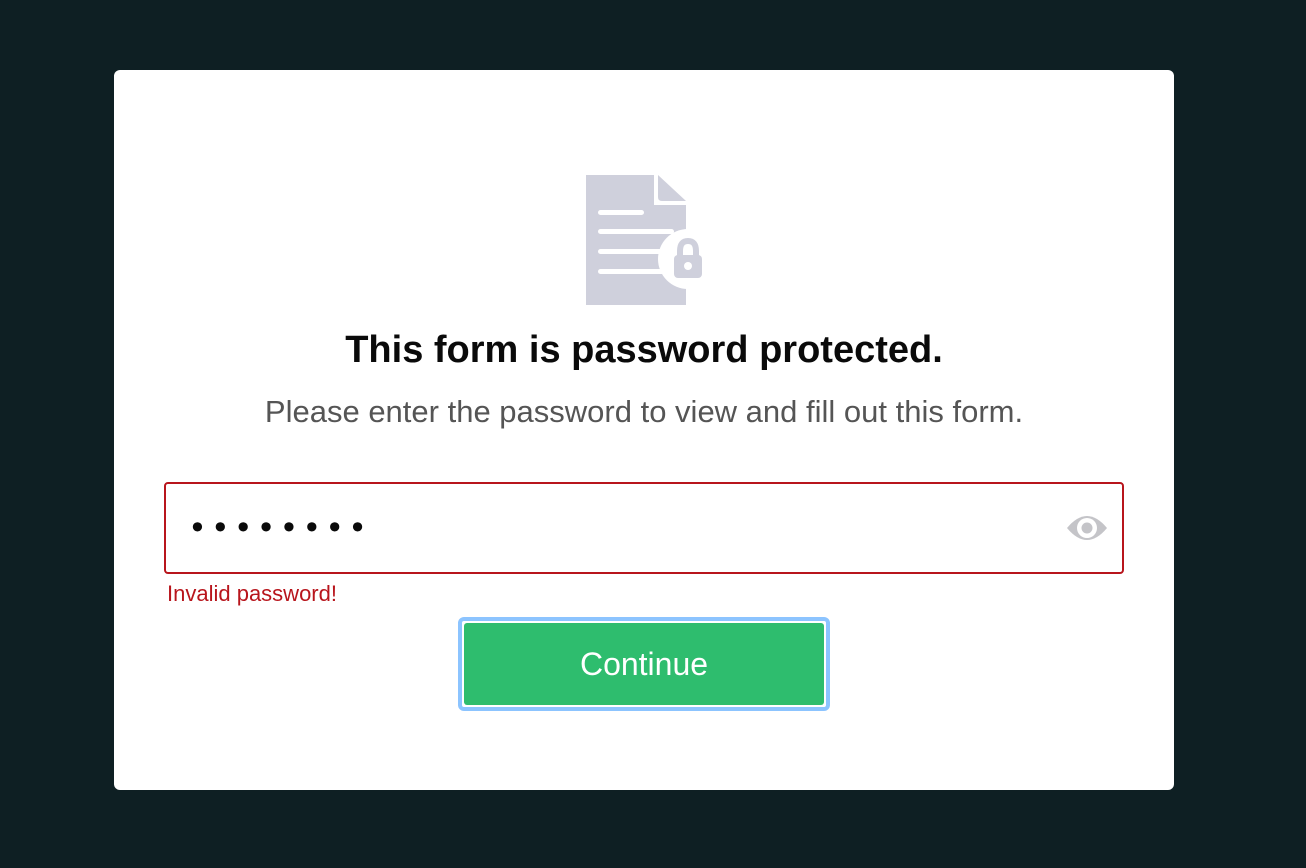 The width and height of the screenshot is (1306, 868). I want to click on locked-document-icon, so click(646, 240).